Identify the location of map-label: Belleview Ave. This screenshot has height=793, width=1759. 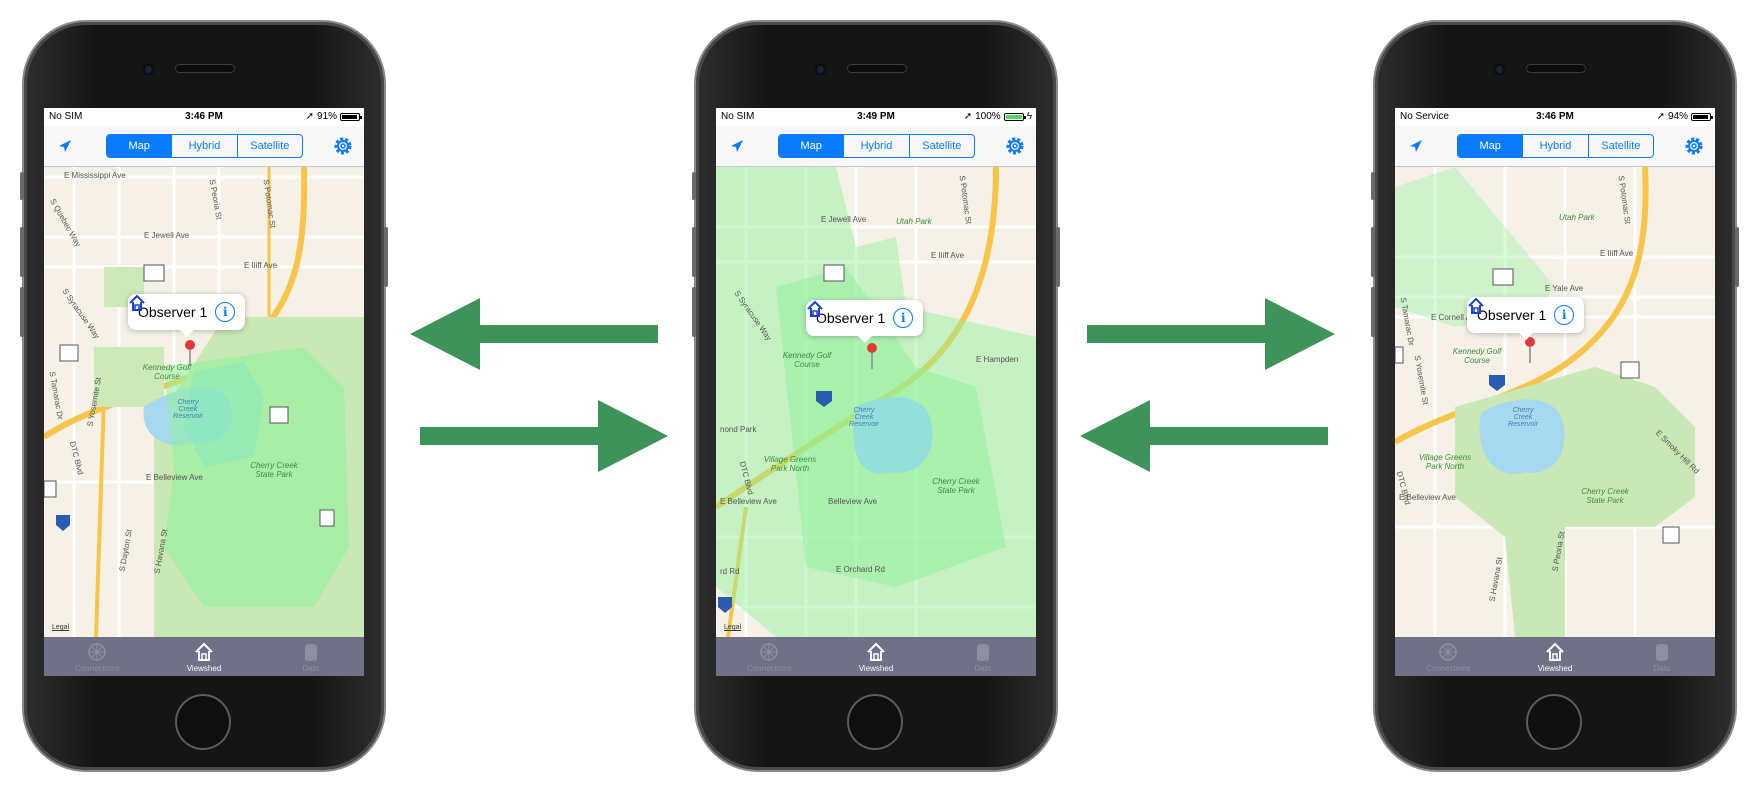
(853, 501).